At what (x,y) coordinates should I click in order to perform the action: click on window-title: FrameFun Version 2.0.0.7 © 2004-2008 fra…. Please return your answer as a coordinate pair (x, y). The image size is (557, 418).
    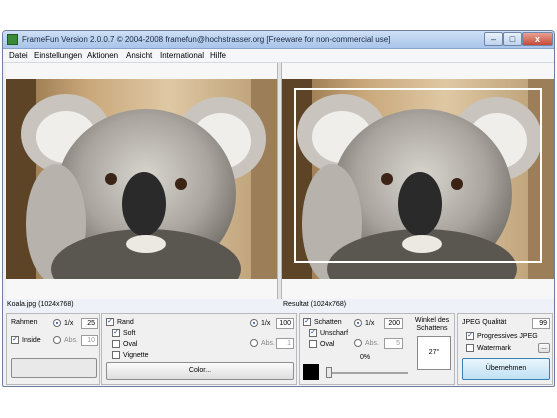
    Looking at the image, I should click on (206, 39).